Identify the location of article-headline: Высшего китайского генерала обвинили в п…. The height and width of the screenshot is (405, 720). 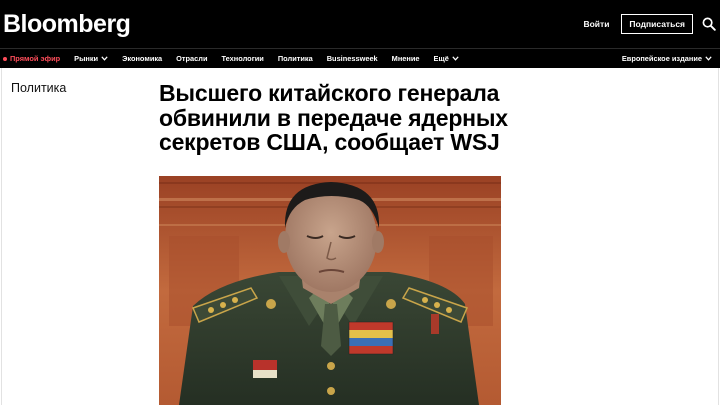
(333, 117).